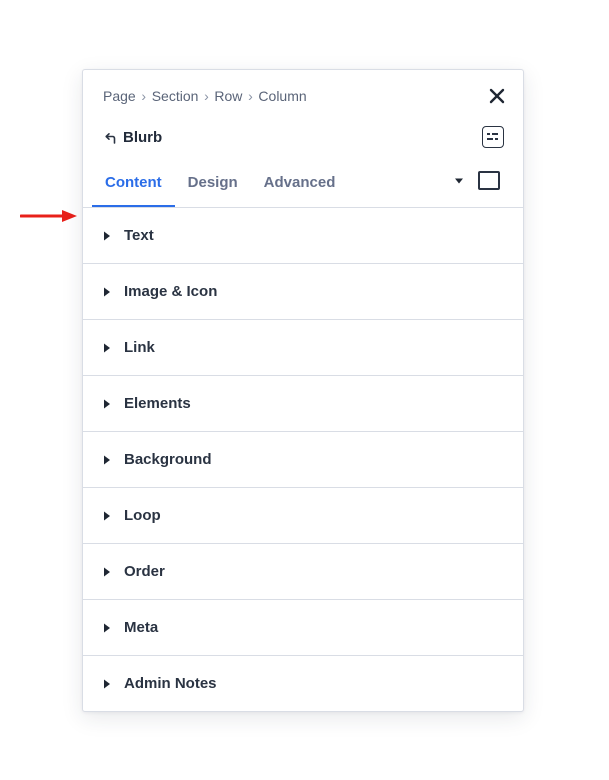 The image size is (609, 780). Describe the element at coordinates (303, 404) in the screenshot. I see `option-group-elements: Elements` at that location.